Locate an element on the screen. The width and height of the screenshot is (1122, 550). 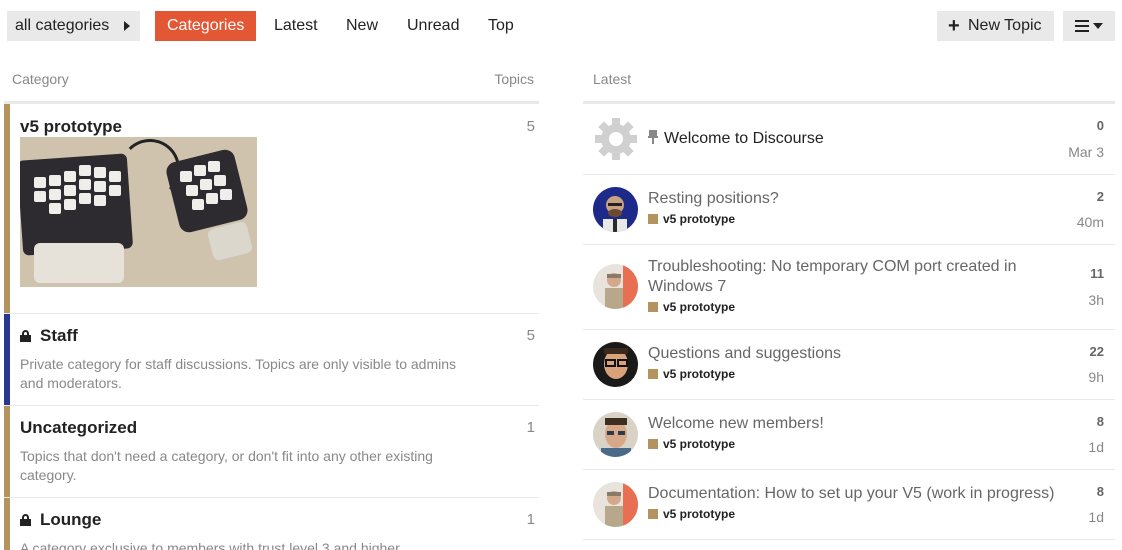
plus-icon: + is located at coordinates (954, 26).